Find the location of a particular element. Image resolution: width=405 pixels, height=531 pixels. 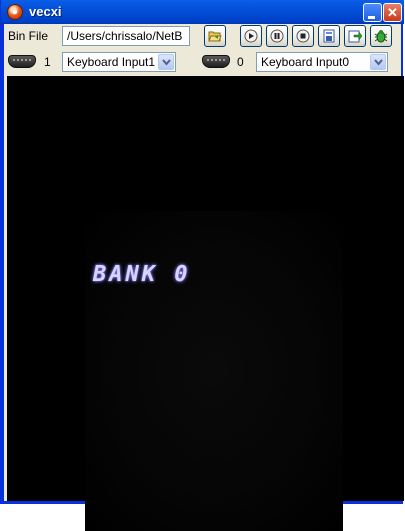

load-state-icon is located at coordinates (355, 36).